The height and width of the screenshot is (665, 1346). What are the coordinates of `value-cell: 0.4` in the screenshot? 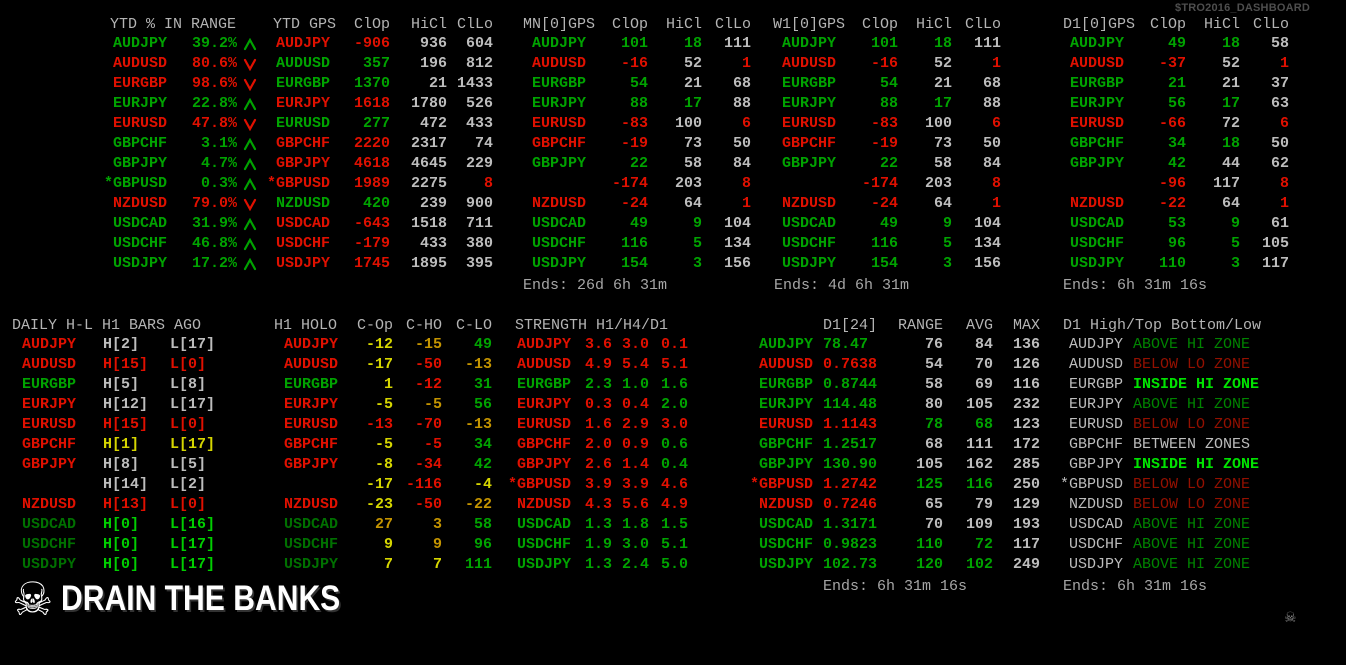 It's located at (635, 404).